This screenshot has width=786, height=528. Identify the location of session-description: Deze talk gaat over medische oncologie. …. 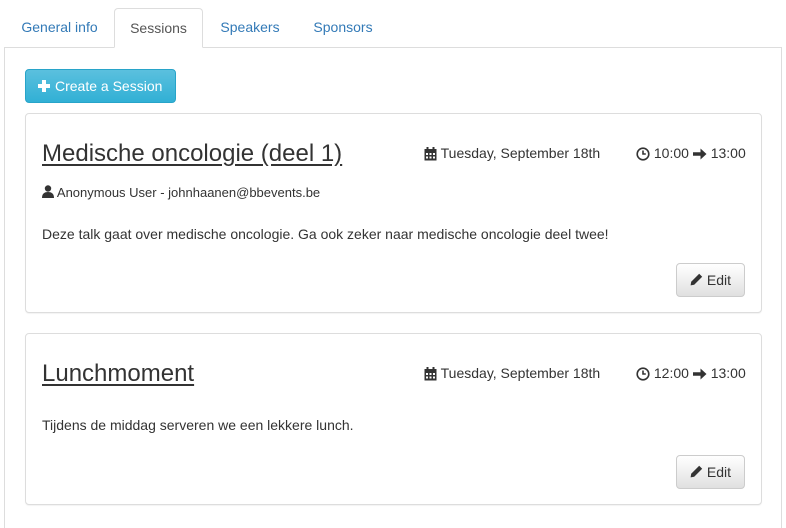
(325, 234).